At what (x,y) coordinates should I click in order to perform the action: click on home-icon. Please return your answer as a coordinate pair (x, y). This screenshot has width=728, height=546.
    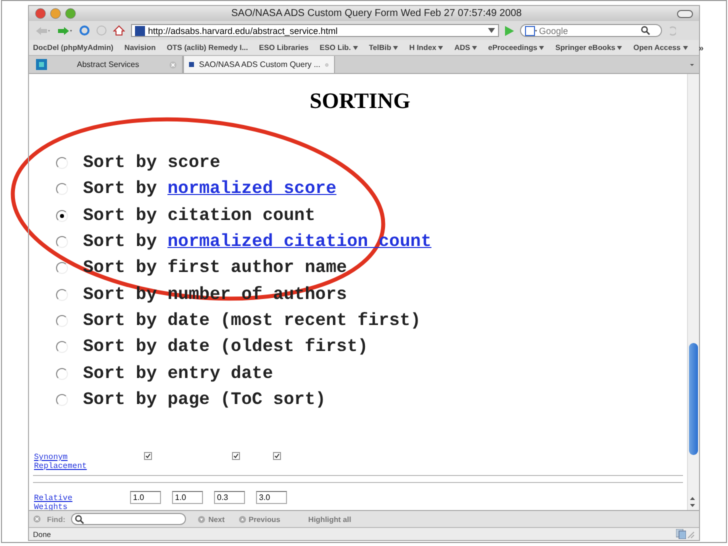
    Looking at the image, I should click on (119, 30).